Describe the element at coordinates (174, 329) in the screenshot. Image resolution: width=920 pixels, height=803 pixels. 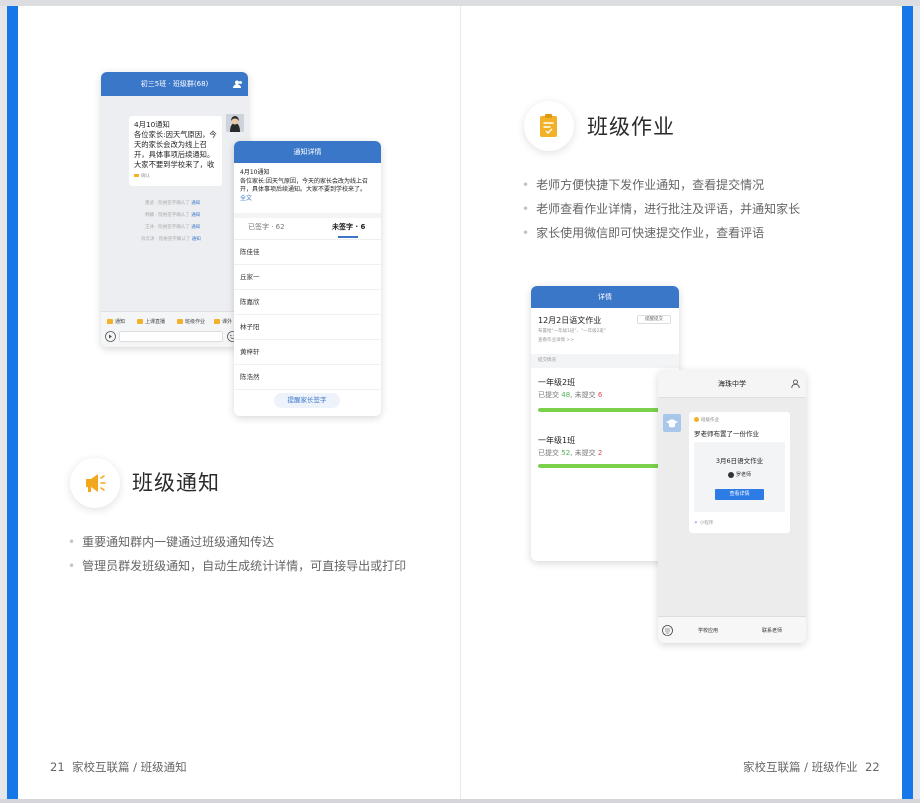
I see `chat-toolbar: 通知 上课直播 班级作业 课外` at that location.